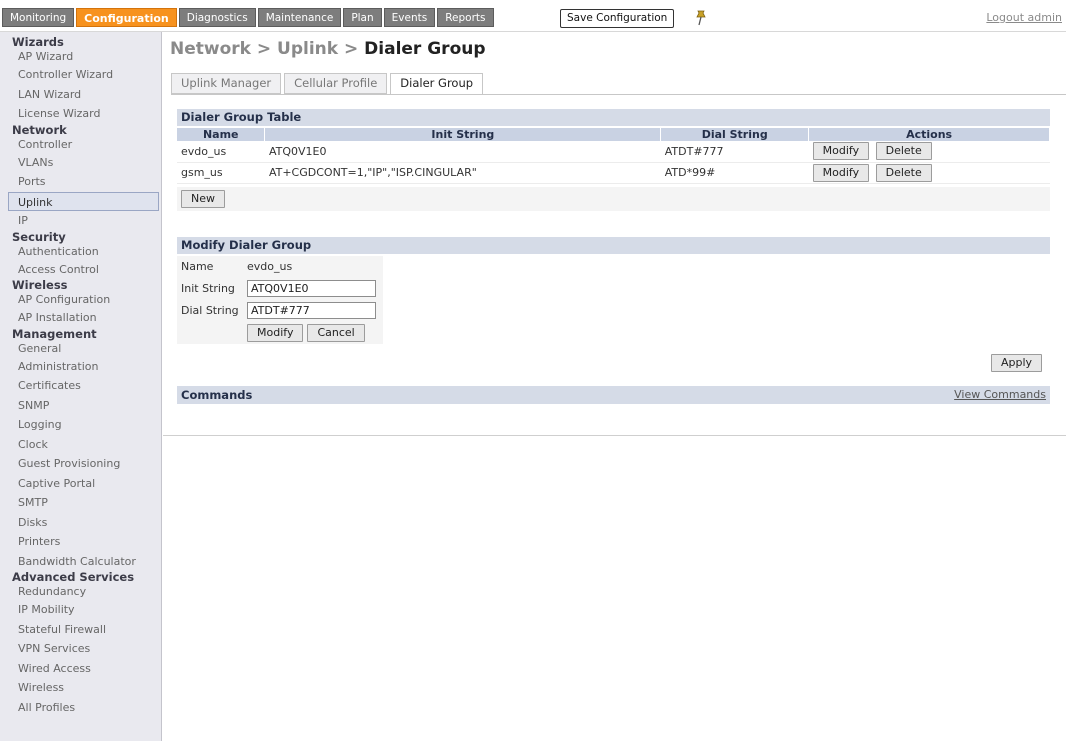  I want to click on sidebar-section-network: Network, so click(39, 129).